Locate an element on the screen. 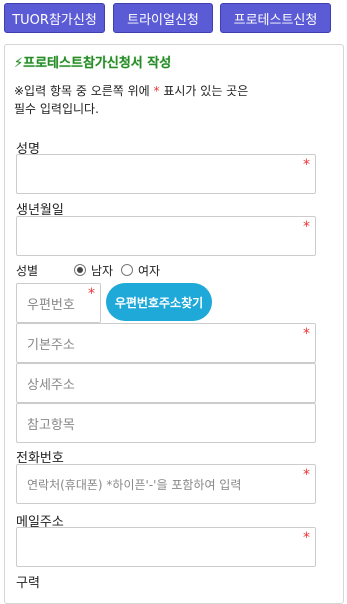 The width and height of the screenshot is (347, 604). address-basic-placeholder: 기본주소 is located at coordinates (51, 345).